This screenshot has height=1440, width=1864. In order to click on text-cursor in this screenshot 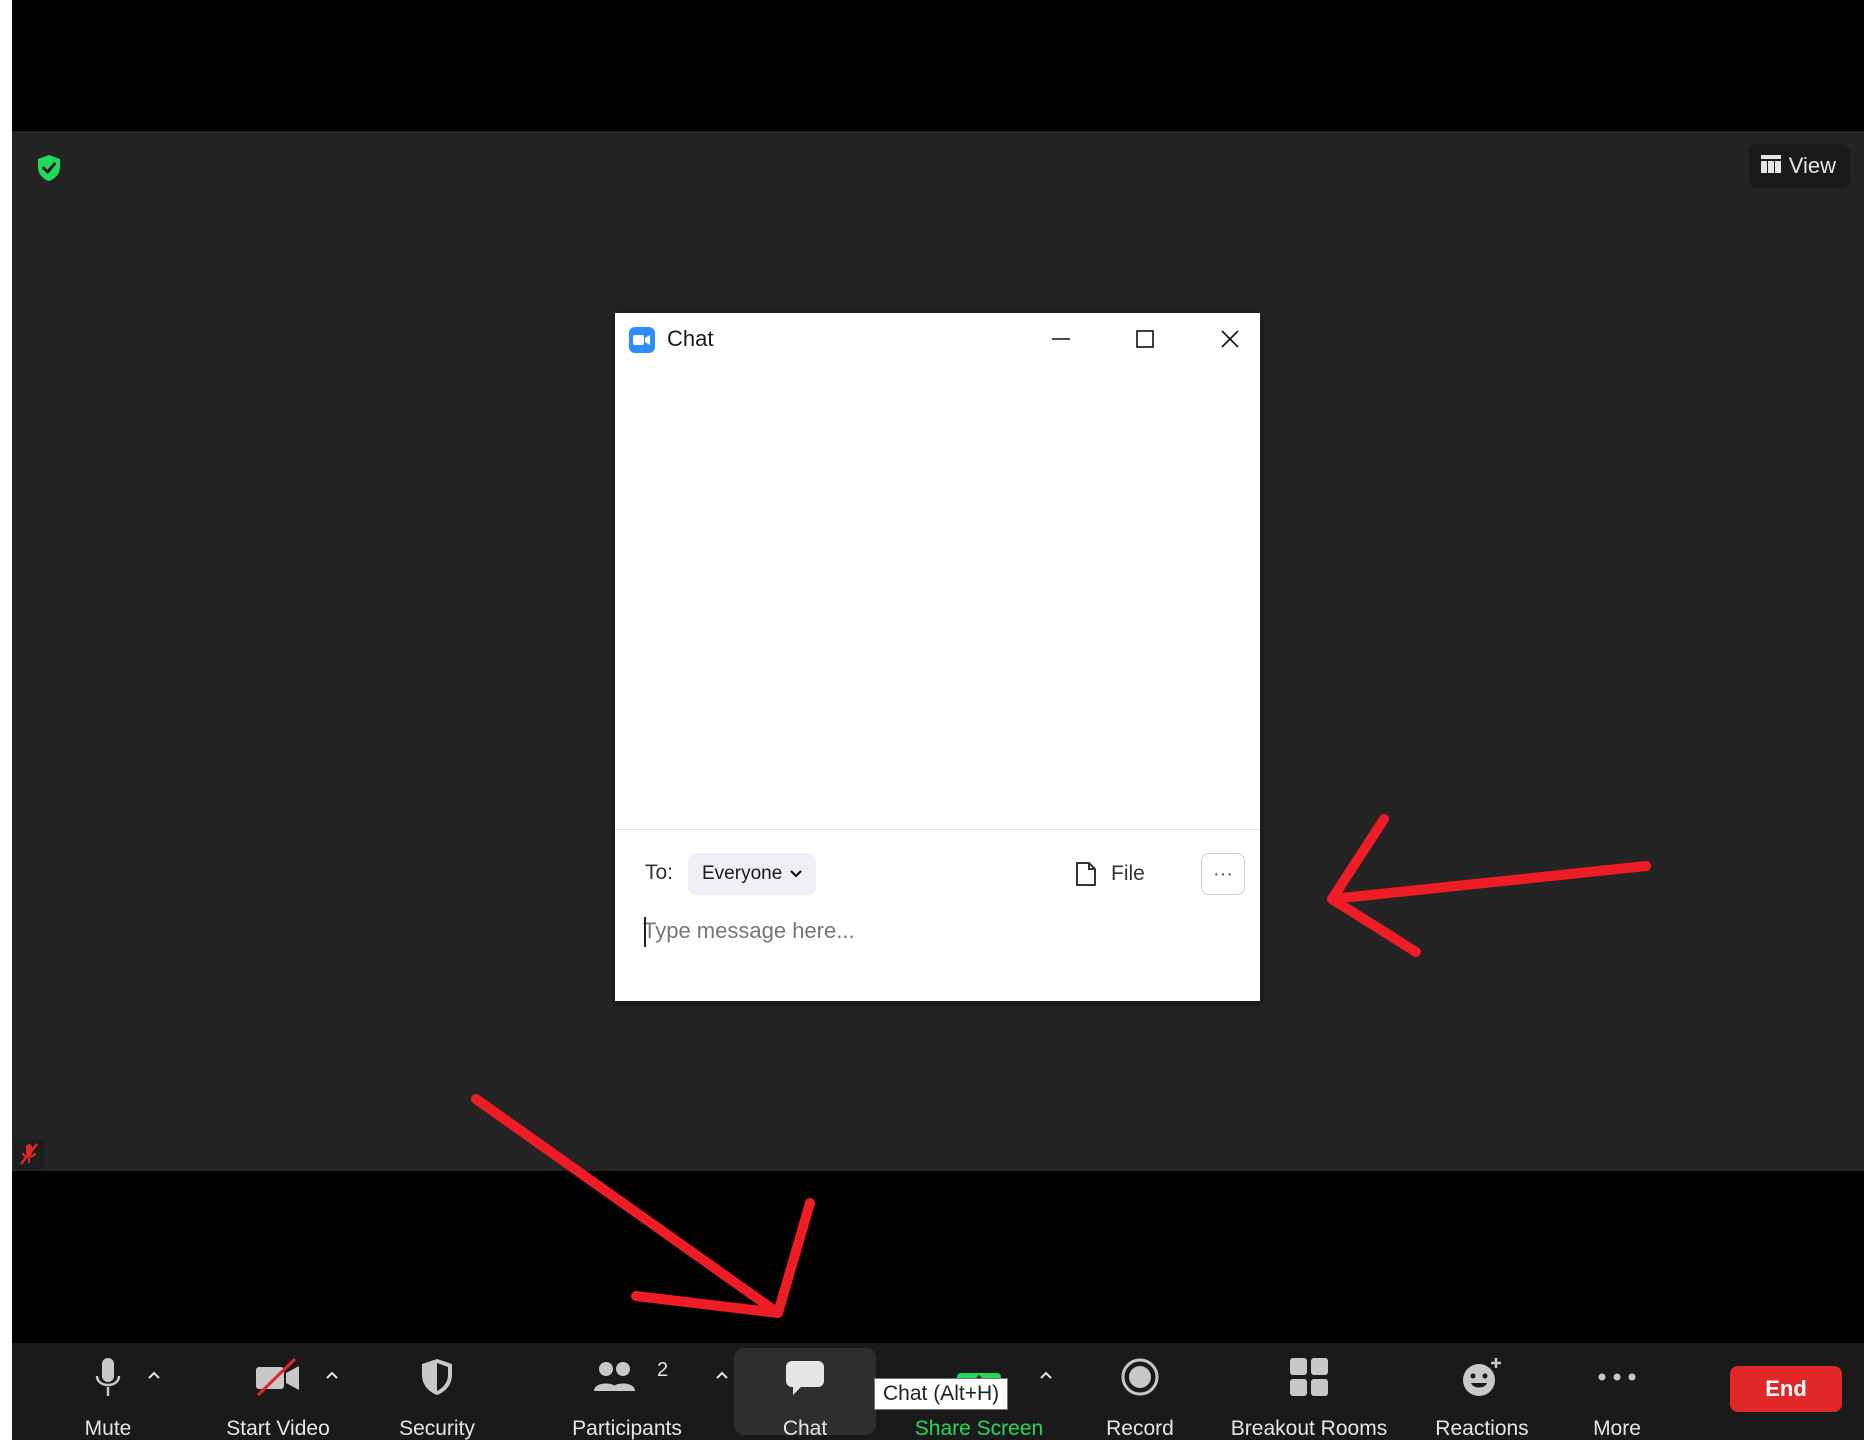, I will do `click(645, 932)`.